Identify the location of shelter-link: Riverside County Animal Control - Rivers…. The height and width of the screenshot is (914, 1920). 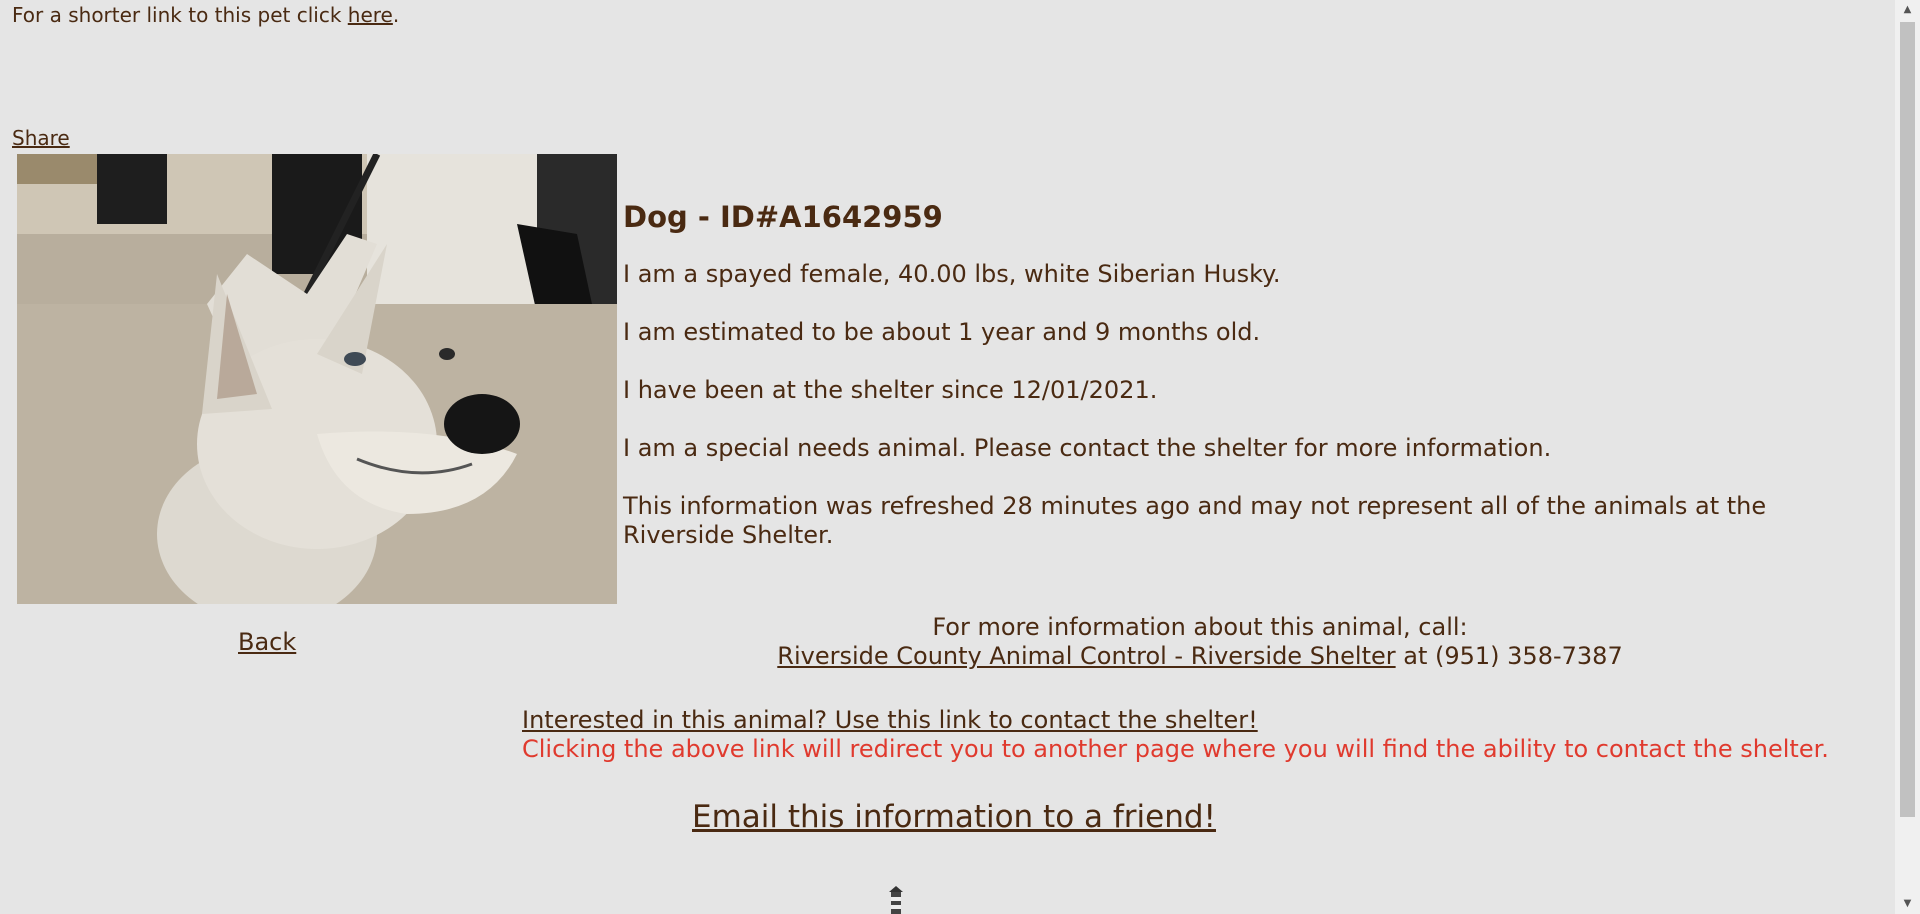
(1086, 656).